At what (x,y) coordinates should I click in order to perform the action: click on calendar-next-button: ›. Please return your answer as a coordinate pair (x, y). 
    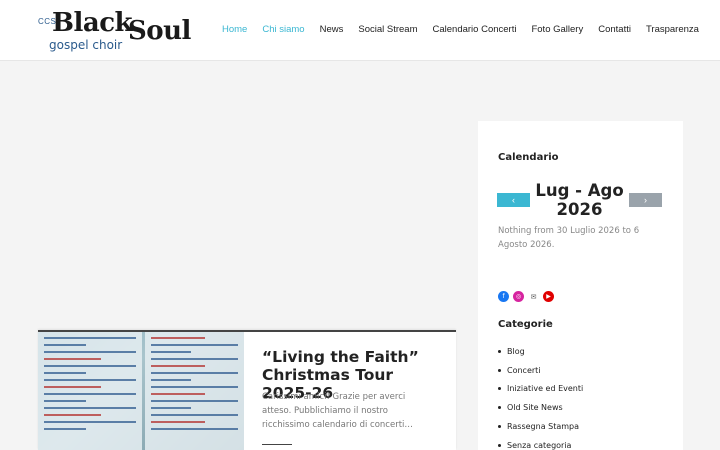
    Looking at the image, I should click on (645, 200).